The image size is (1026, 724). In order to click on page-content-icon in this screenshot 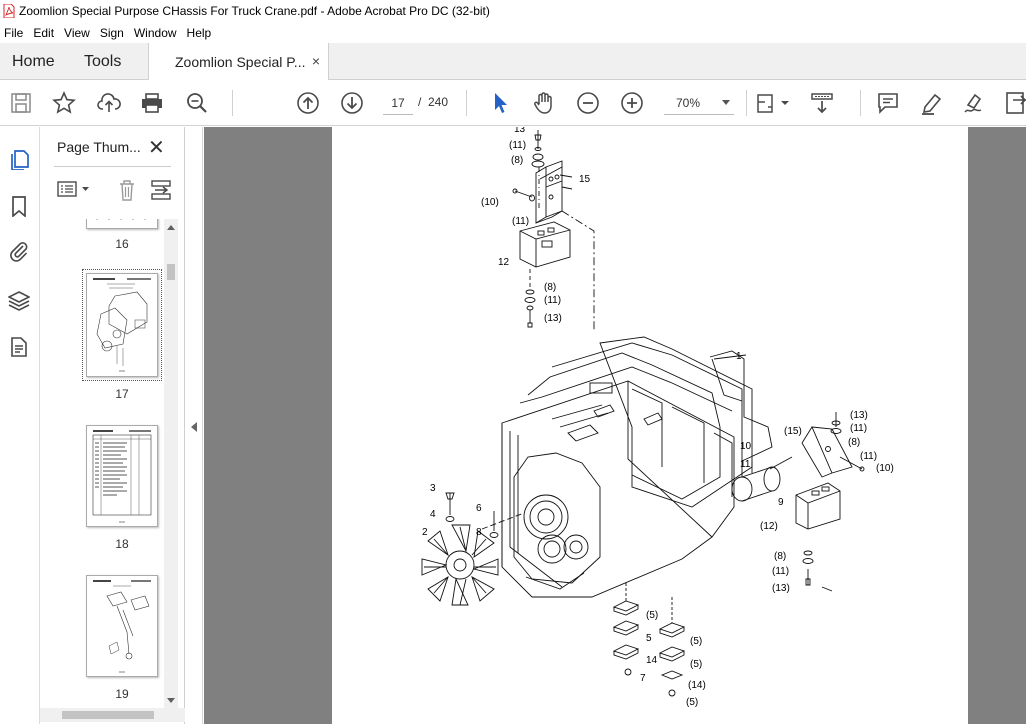, I will do `click(19, 347)`.